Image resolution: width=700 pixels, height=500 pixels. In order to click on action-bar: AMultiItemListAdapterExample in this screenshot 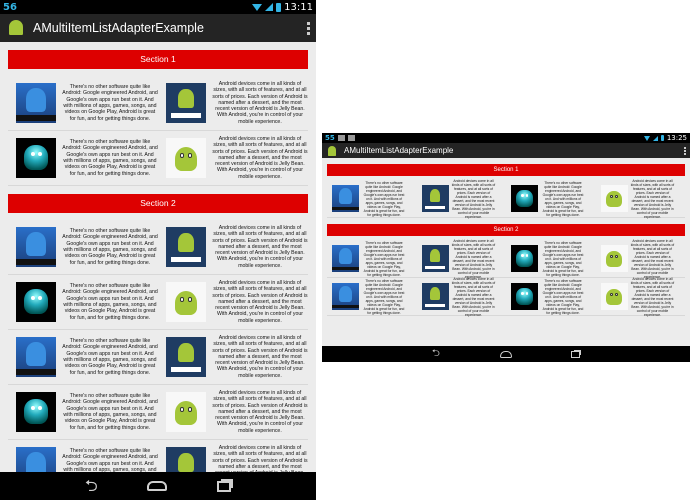, I will do `click(506, 150)`.